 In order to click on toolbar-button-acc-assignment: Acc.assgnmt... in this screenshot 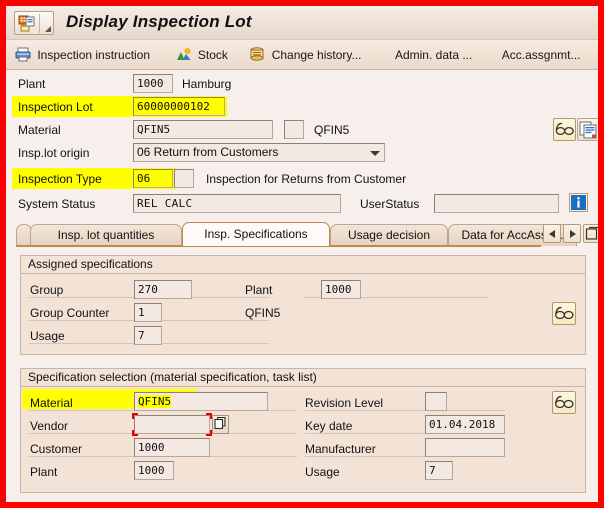, I will do `click(536, 55)`.